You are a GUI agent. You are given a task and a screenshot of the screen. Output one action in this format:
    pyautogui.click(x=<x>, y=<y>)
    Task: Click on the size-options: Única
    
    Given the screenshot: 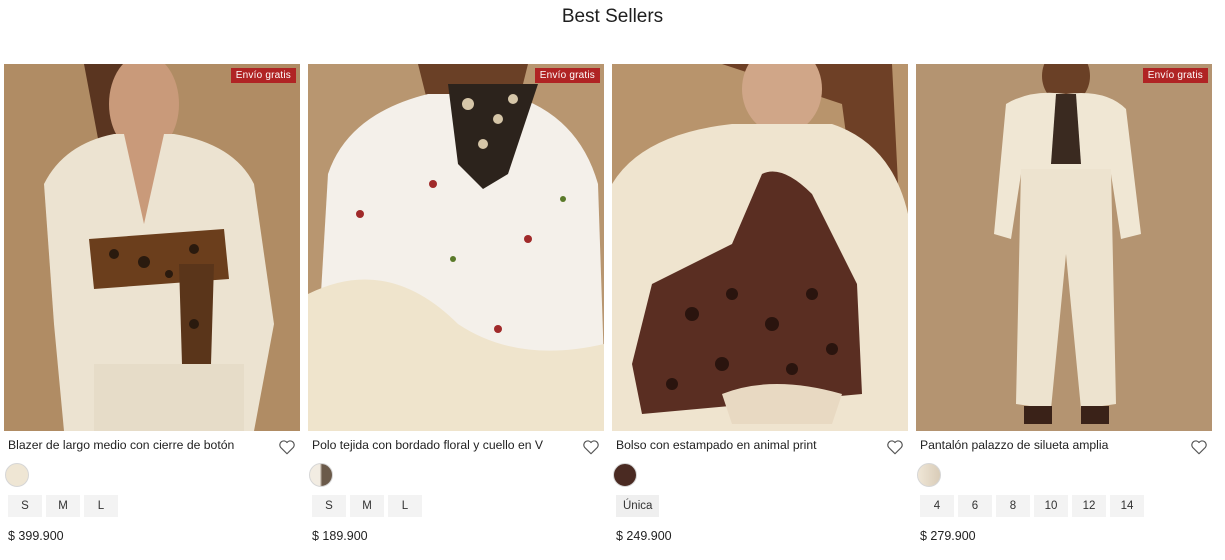 What is the action you would take?
    pyautogui.click(x=638, y=506)
    